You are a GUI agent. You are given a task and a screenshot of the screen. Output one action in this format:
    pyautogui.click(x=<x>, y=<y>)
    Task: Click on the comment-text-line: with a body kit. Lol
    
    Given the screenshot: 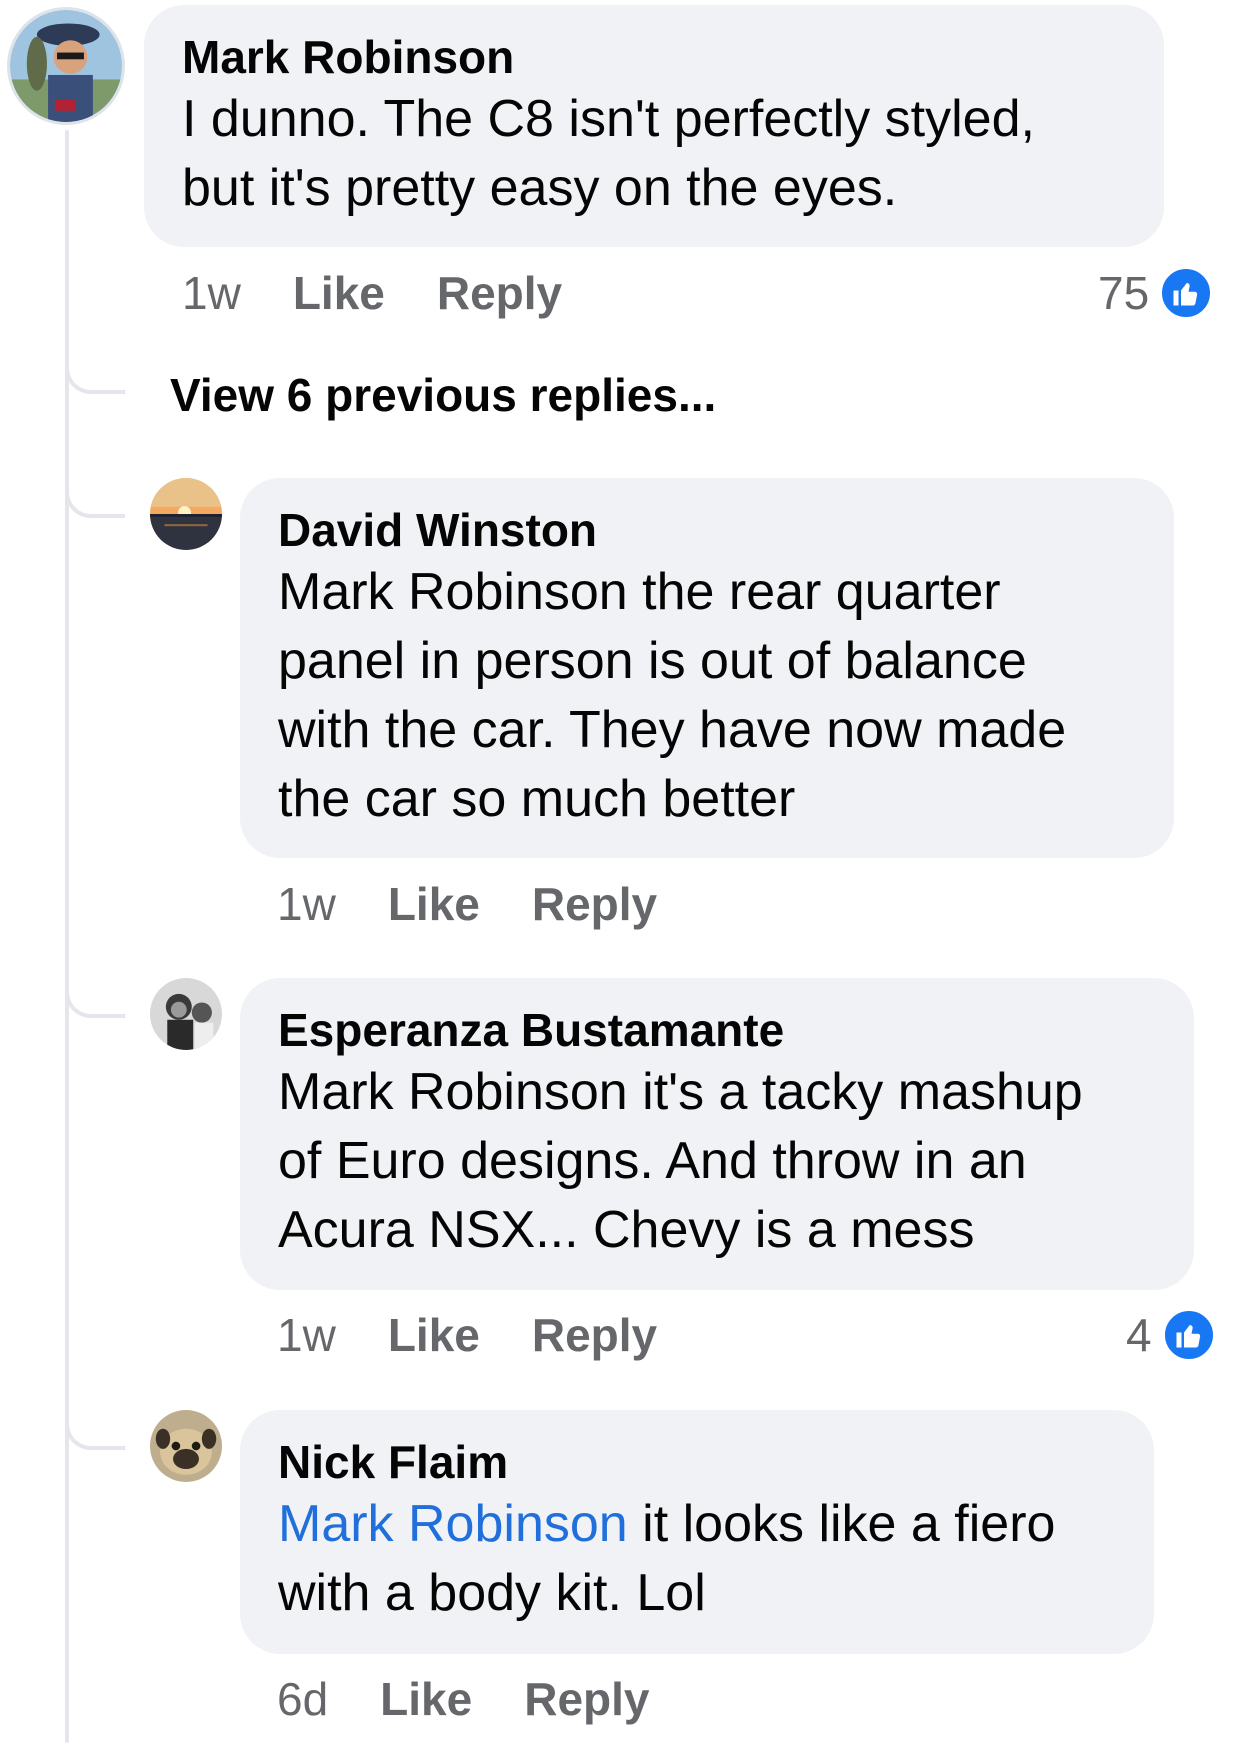 What is the action you would take?
    pyautogui.click(x=492, y=1593)
    